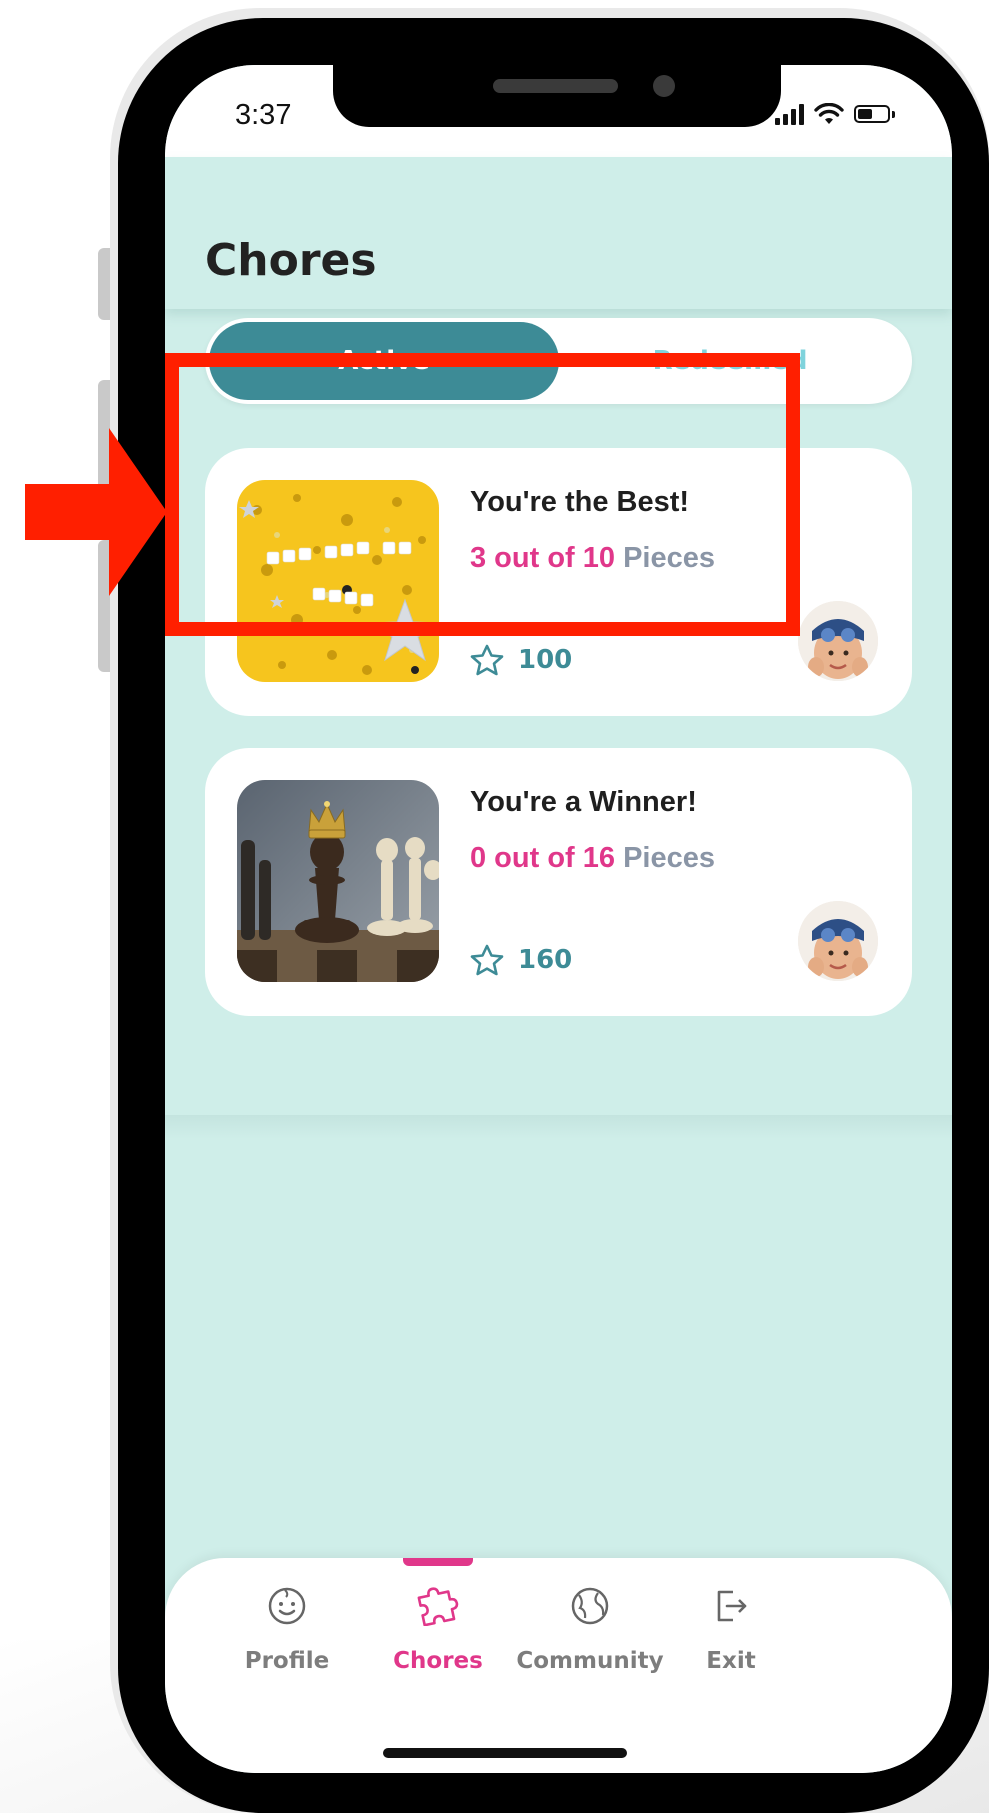  I want to click on notch, so click(557, 96).